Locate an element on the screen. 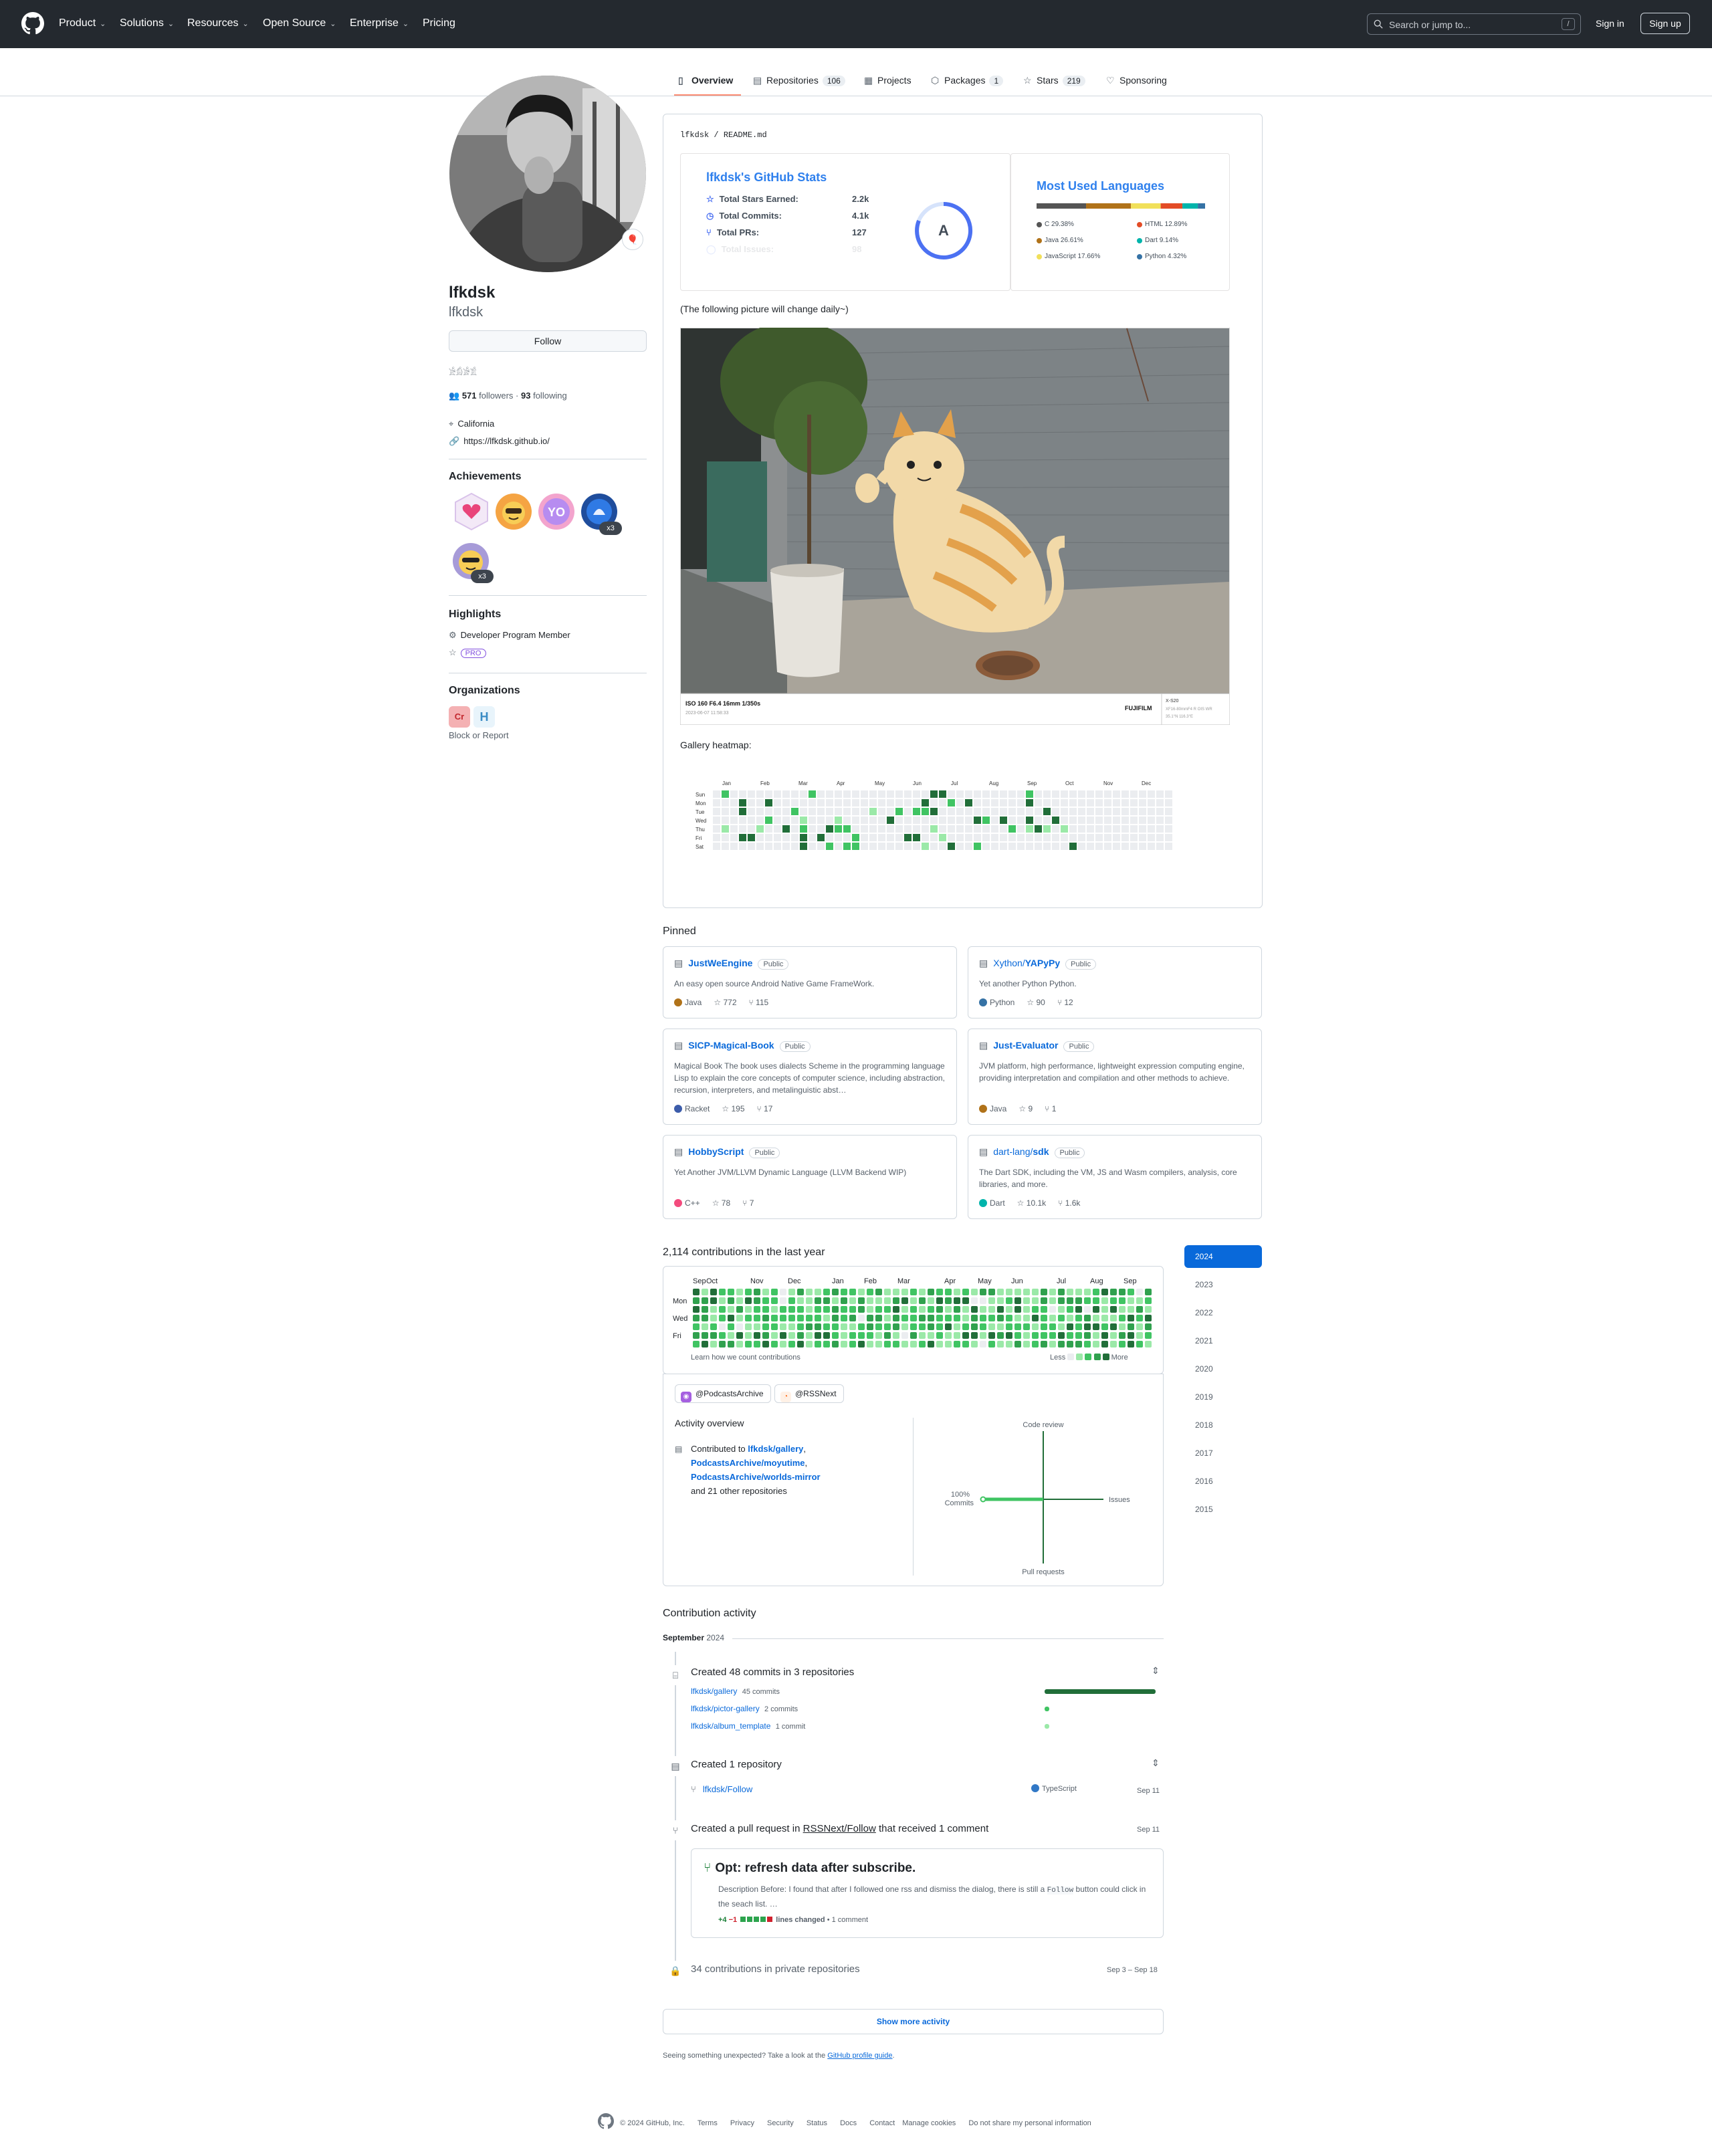  block-or-report-link: Block or Report is located at coordinates (479, 735).